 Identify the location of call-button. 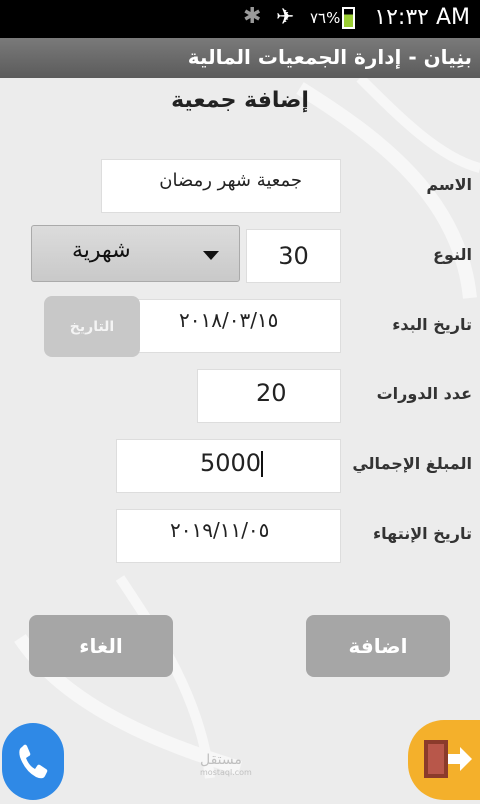
(33, 761).